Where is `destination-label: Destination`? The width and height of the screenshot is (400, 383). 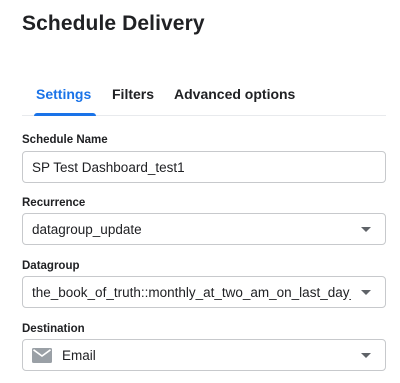 destination-label: Destination is located at coordinates (53, 329).